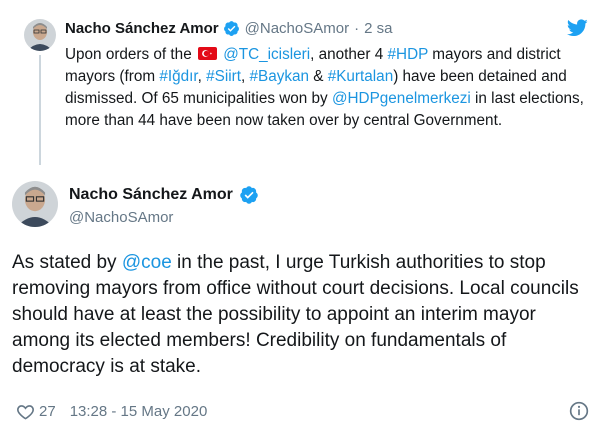 This screenshot has width=602, height=431. I want to click on text-segment: &, so click(318, 76).